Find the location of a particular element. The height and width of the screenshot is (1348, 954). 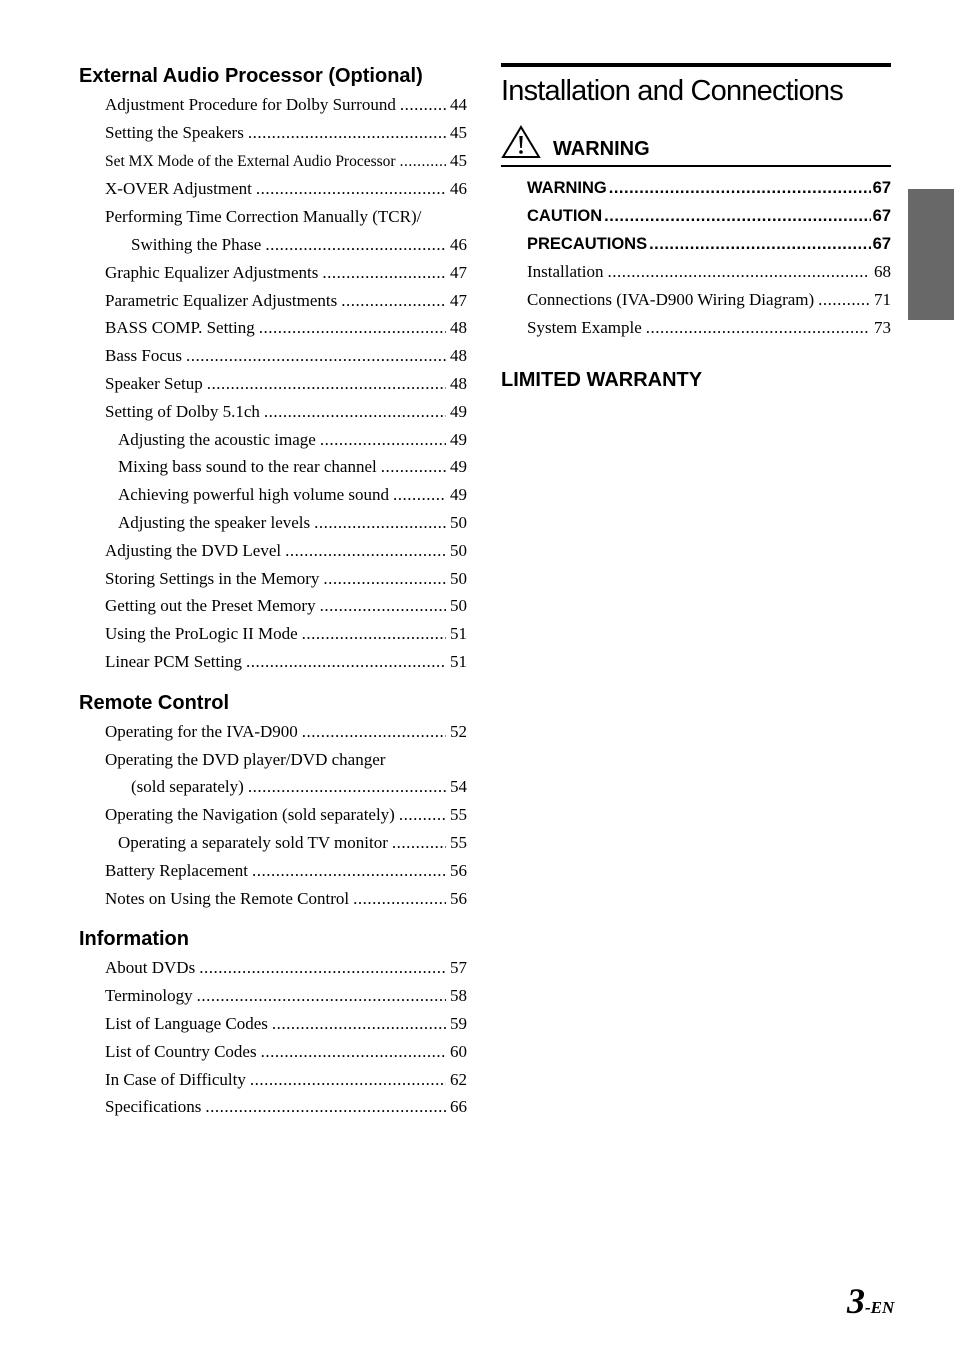

toc-entry: In Case of Difficulty 62 is located at coordinates (273, 1080).